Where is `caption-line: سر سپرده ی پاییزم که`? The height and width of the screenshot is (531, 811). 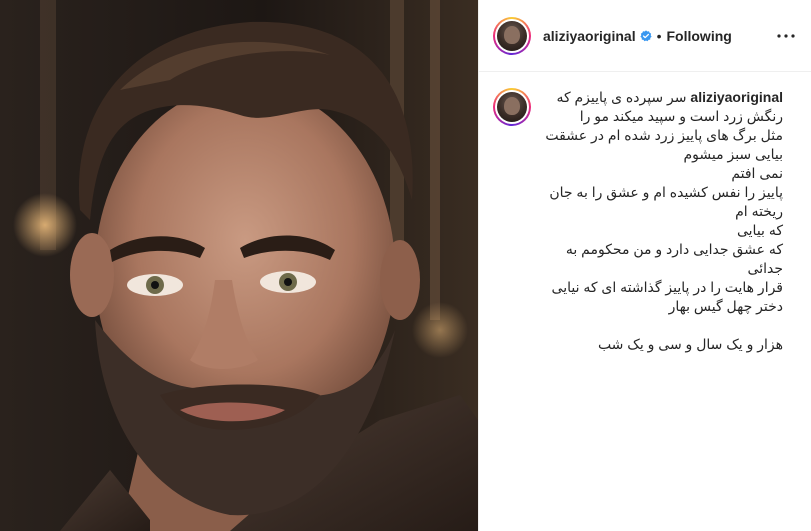 caption-line: سر سپرده ی پاییزم که is located at coordinates (621, 97).